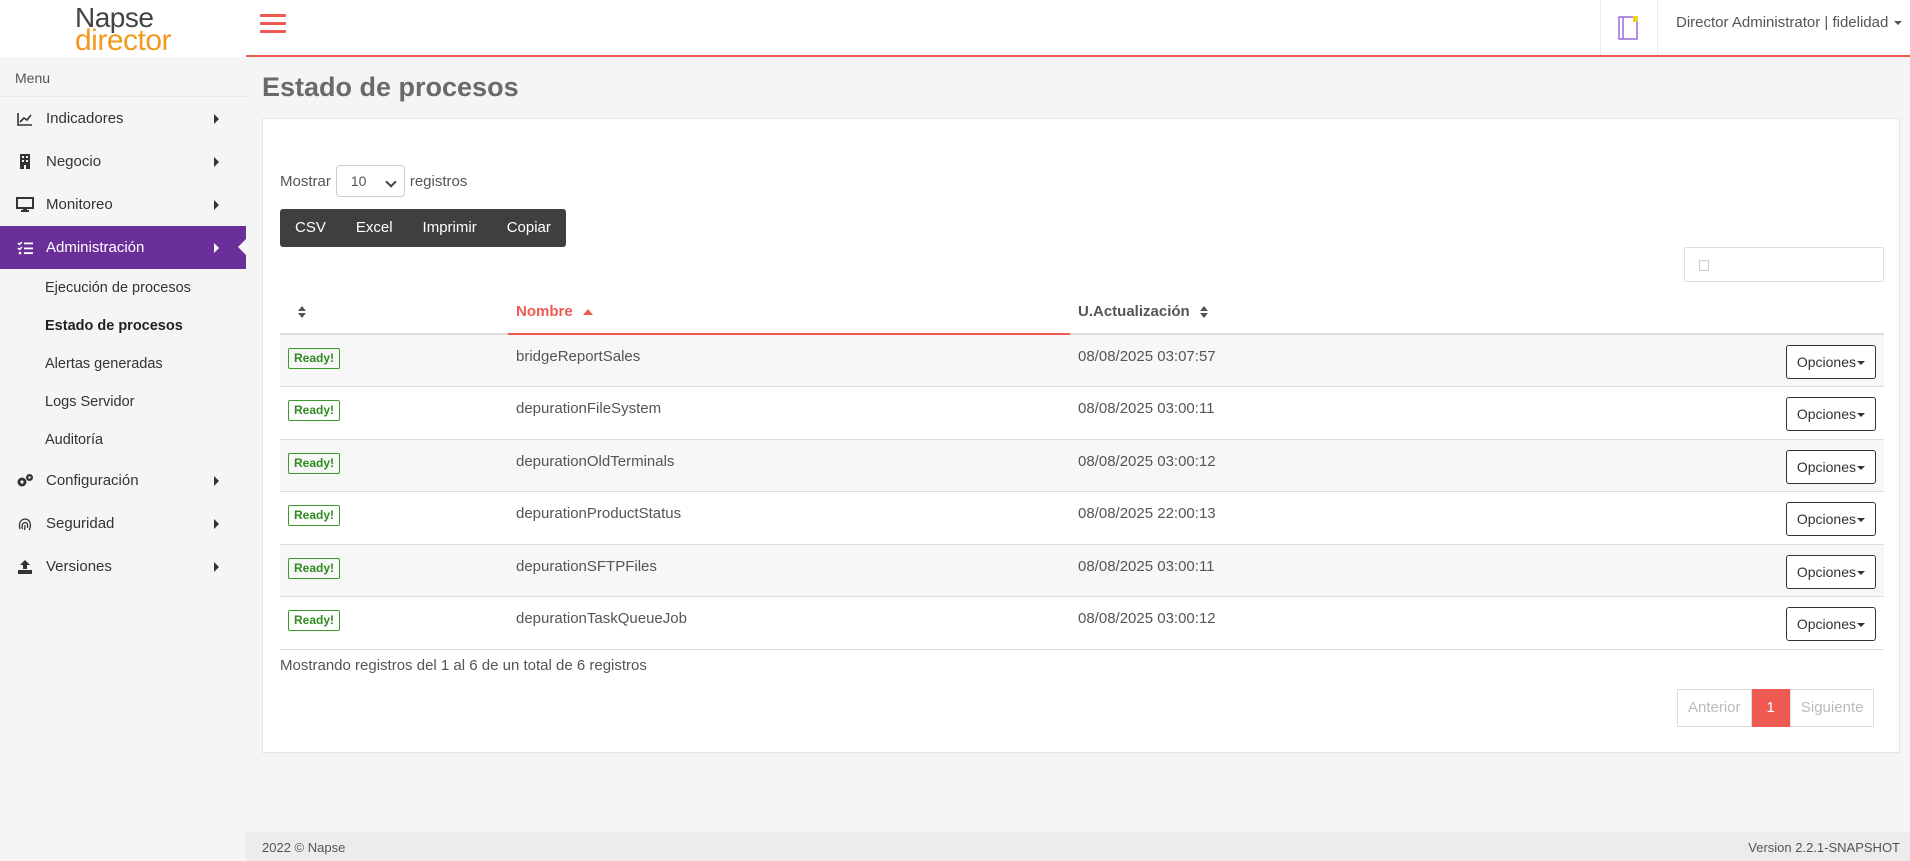  Describe the element at coordinates (1078, 846) in the screenshot. I see `footer: 2022 © Napse Version 2.2.1-SNAPSHOT` at that location.